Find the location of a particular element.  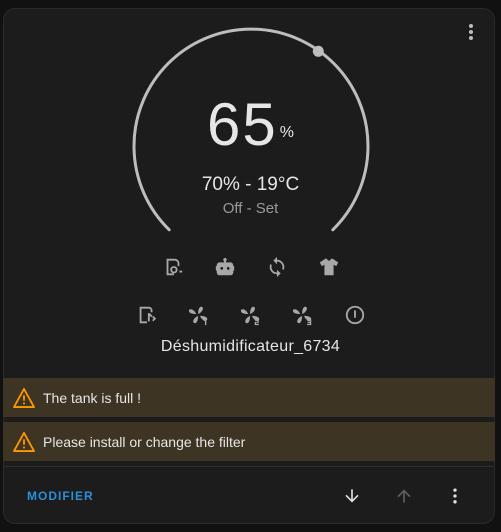

mode-row is located at coordinates (250, 267).